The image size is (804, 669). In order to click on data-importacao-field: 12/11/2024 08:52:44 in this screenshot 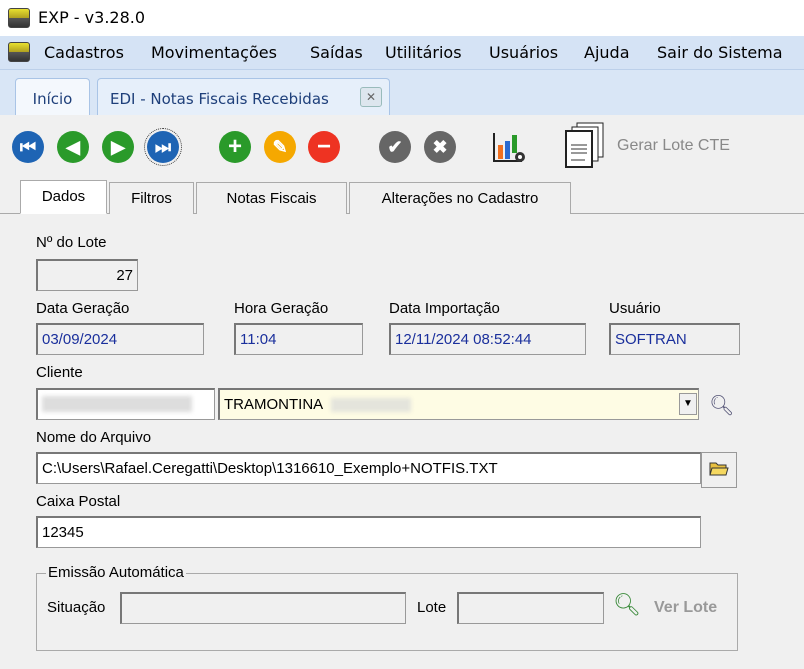, I will do `click(487, 339)`.